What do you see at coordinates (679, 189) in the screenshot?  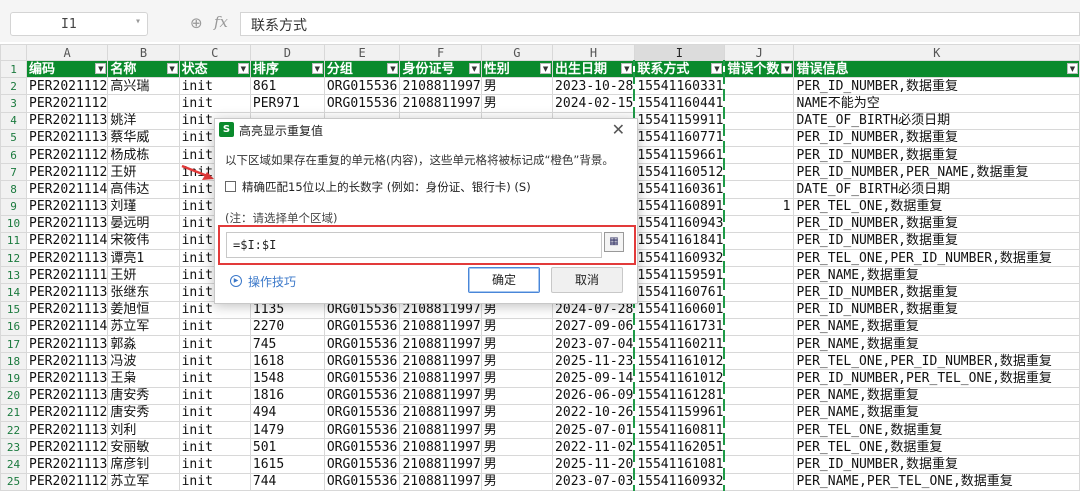 I see `cell: 15541160361` at bounding box center [679, 189].